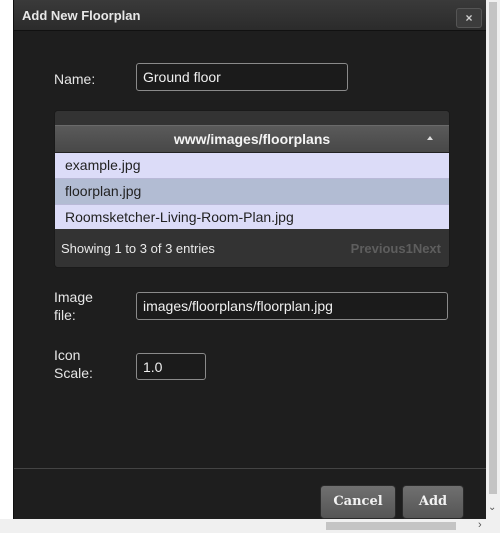 The height and width of the screenshot is (533, 500). What do you see at coordinates (391, 526) in the screenshot?
I see `horizontal-scroll-thumb` at bounding box center [391, 526].